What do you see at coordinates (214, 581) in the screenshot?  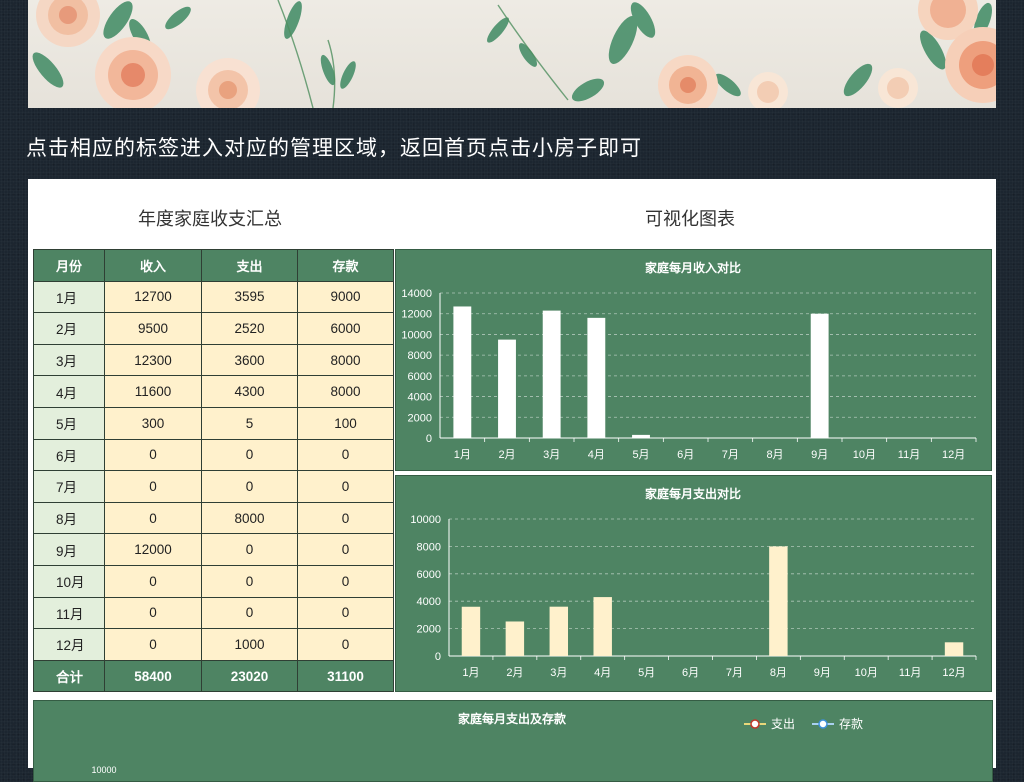 I see `table-row: 10月000` at bounding box center [214, 581].